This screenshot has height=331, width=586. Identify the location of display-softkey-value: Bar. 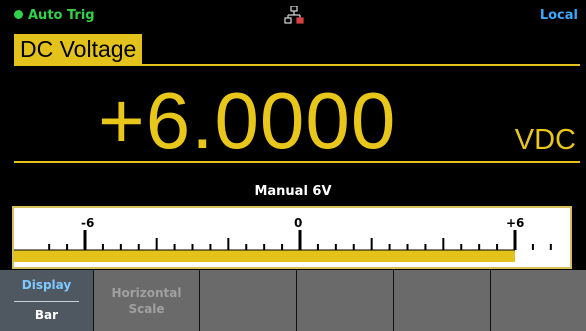
(46, 315).